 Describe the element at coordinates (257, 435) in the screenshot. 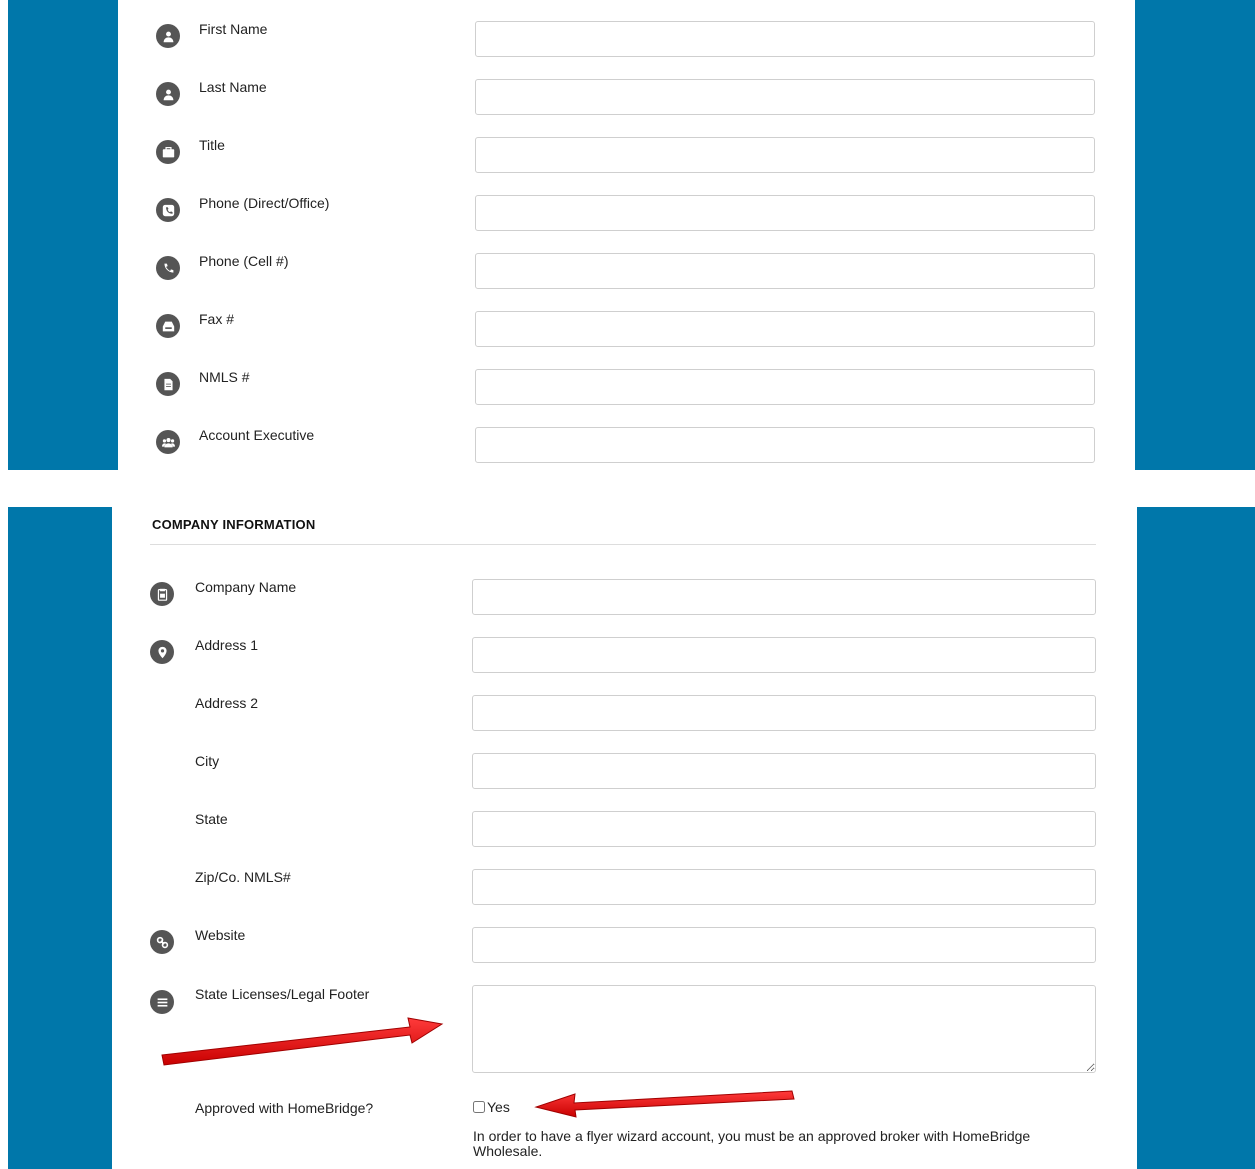

I see `field-label: Account Executive` at that location.